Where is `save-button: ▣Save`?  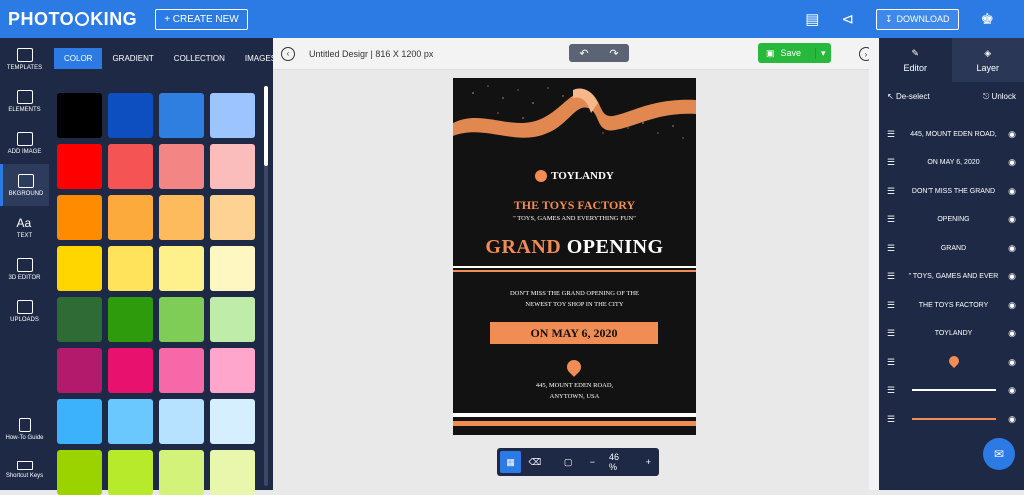
save-button: ▣Save is located at coordinates (786, 53).